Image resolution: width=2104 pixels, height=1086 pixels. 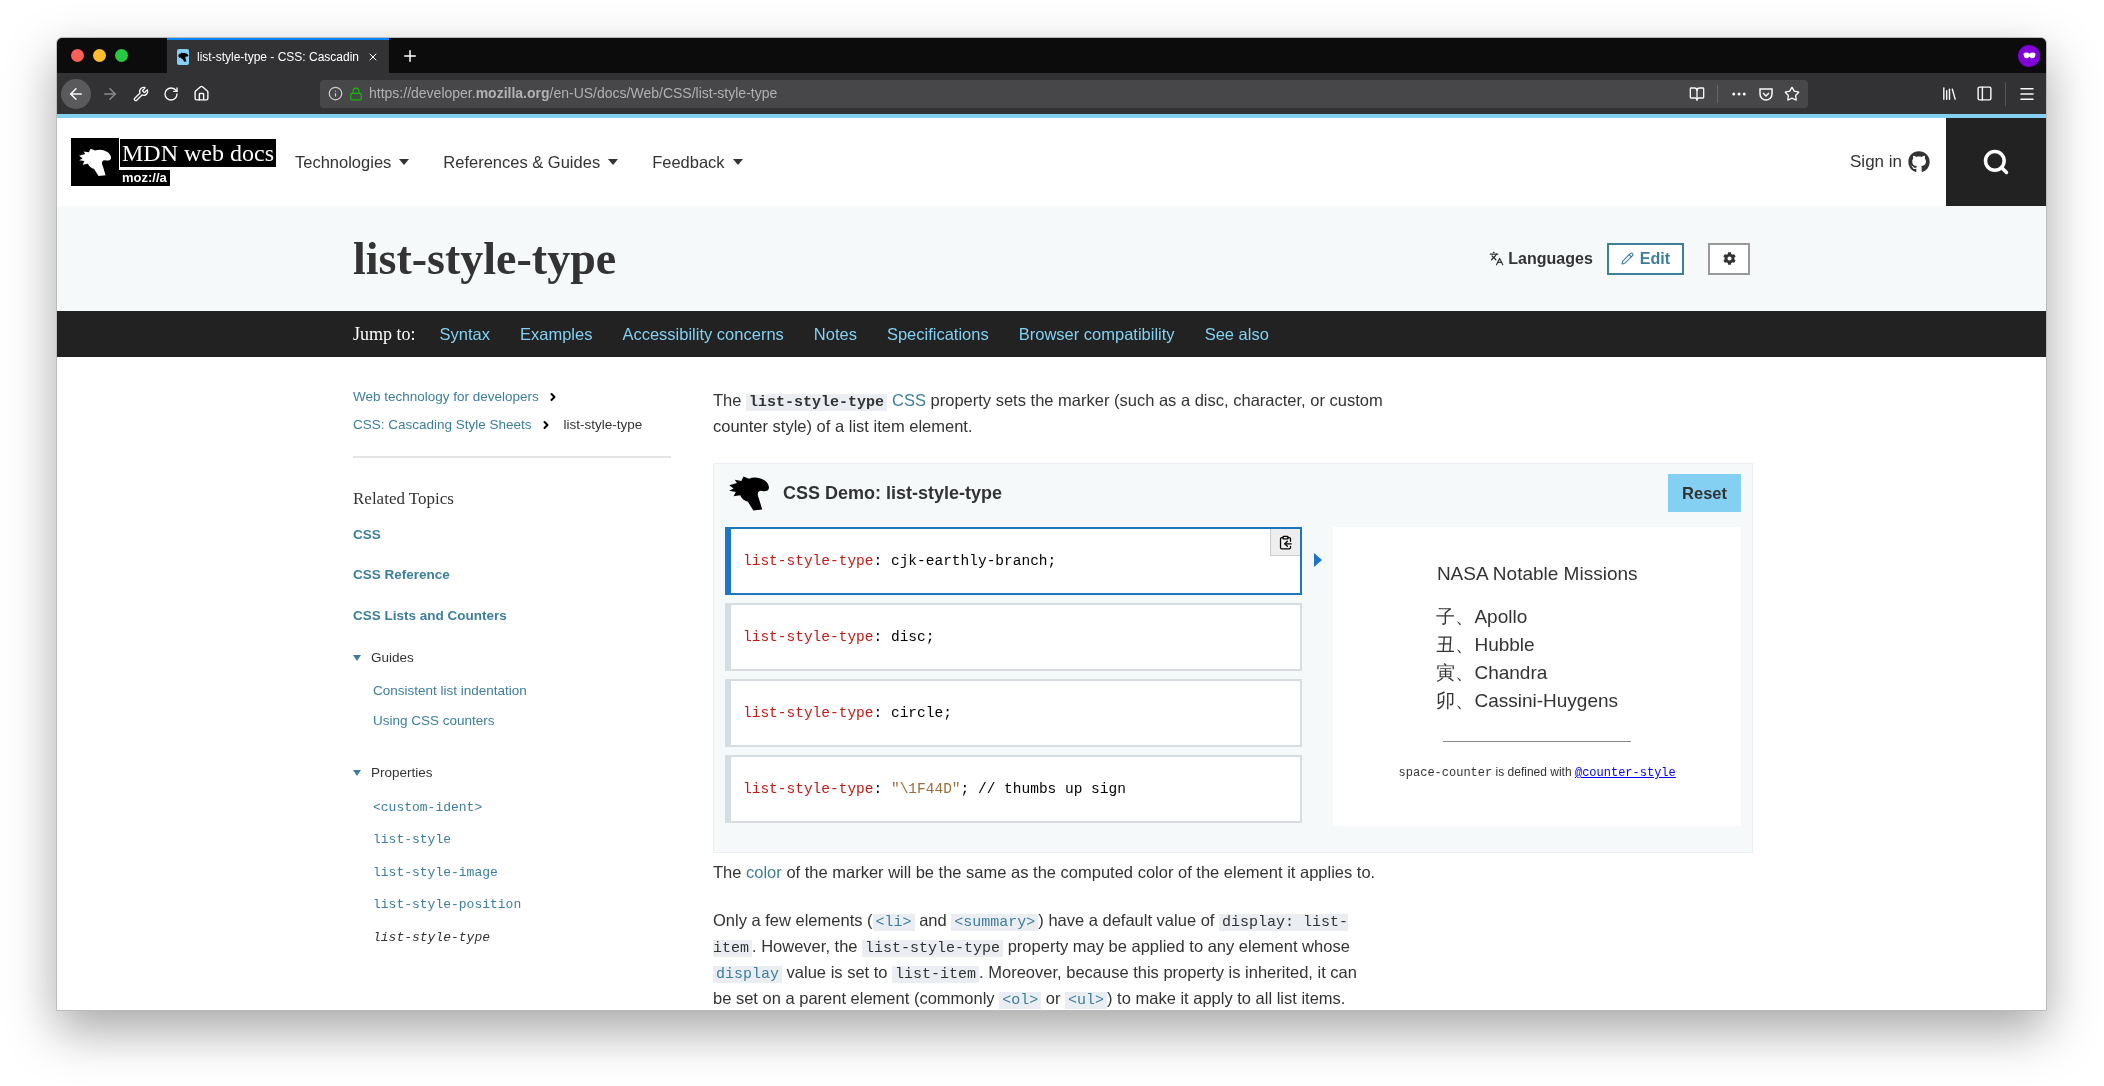 I want to click on sidebar-link: CSS Lists and Counters, so click(x=430, y=615).